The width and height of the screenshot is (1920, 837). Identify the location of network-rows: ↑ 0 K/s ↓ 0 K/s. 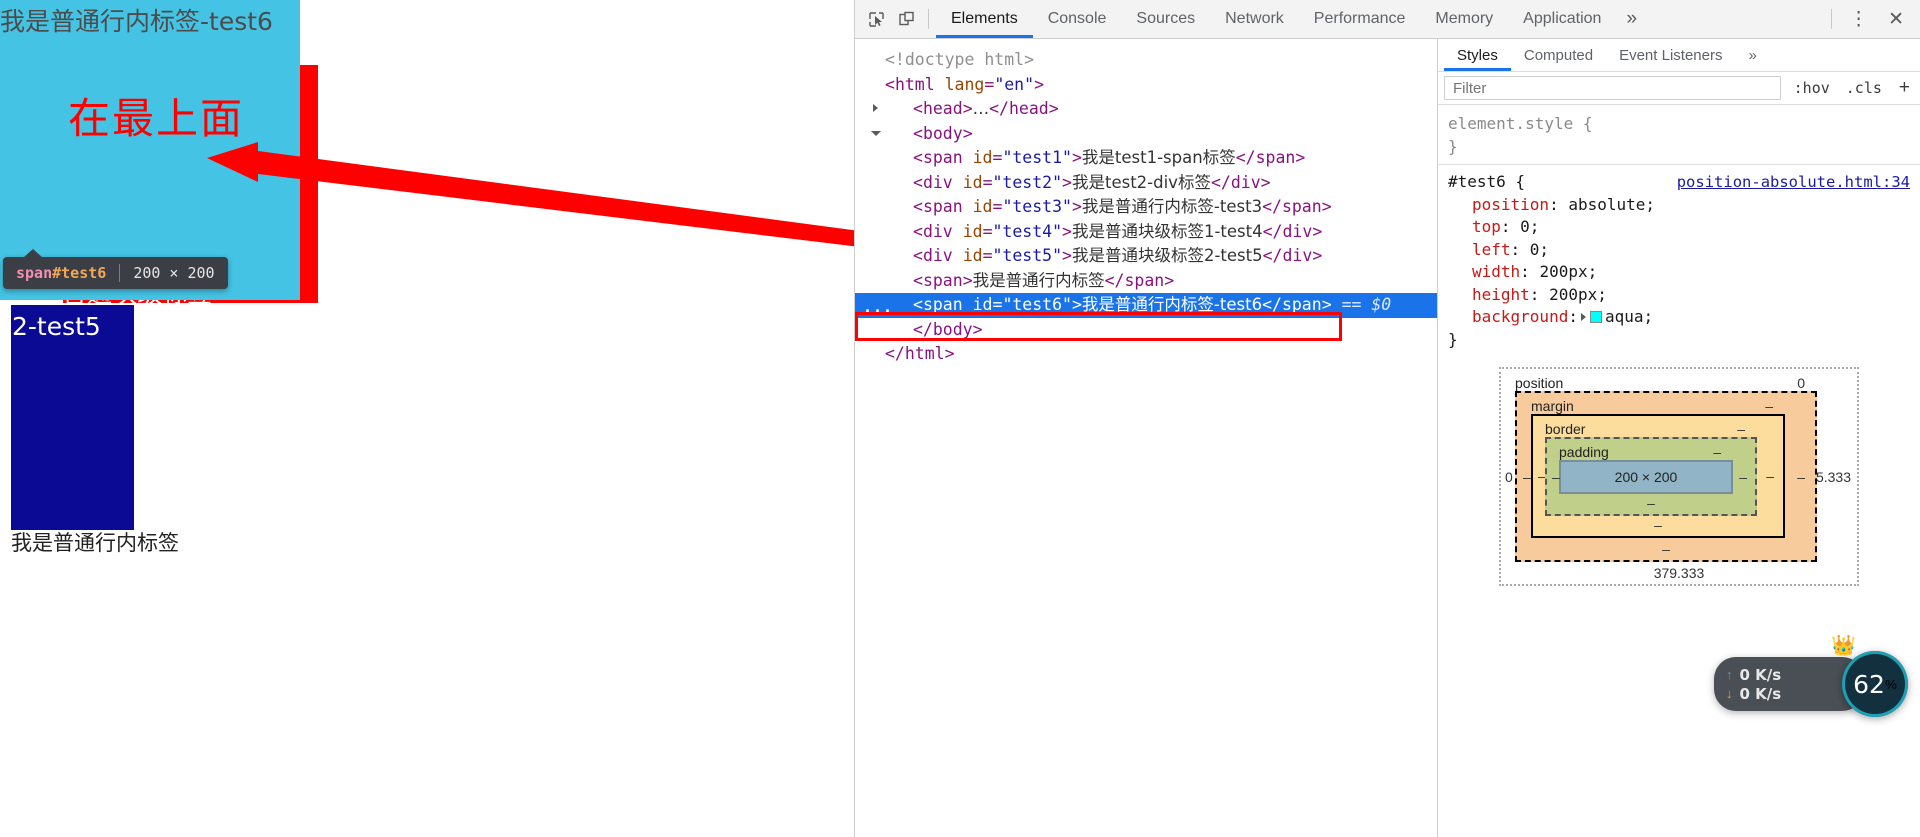
(1753, 684).